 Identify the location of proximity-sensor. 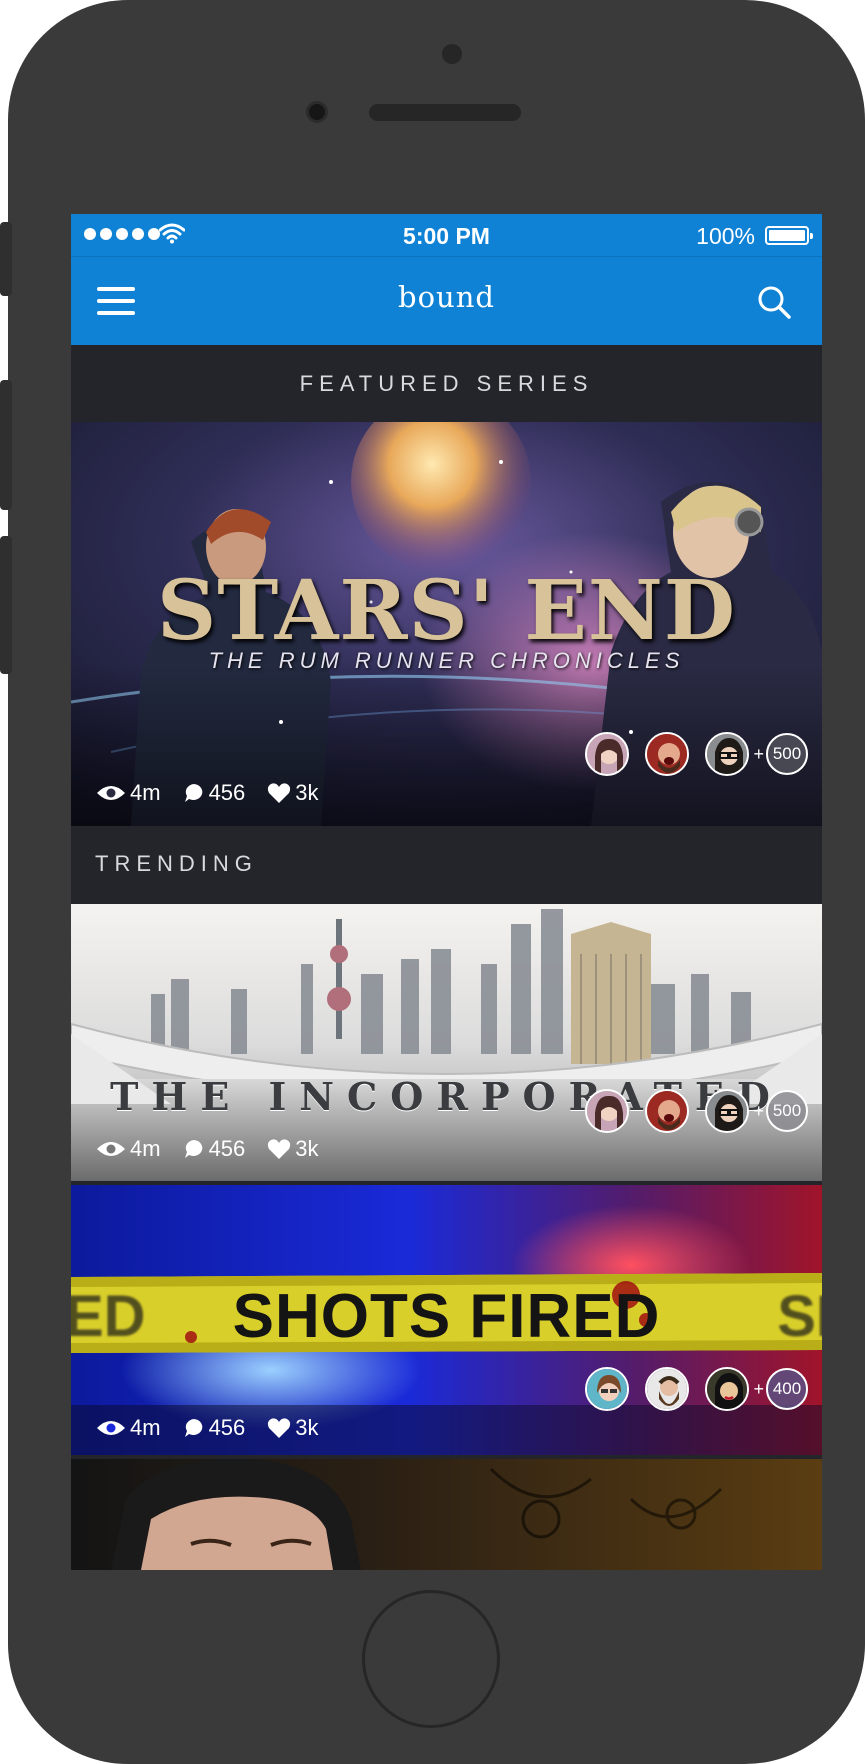
(452, 54).